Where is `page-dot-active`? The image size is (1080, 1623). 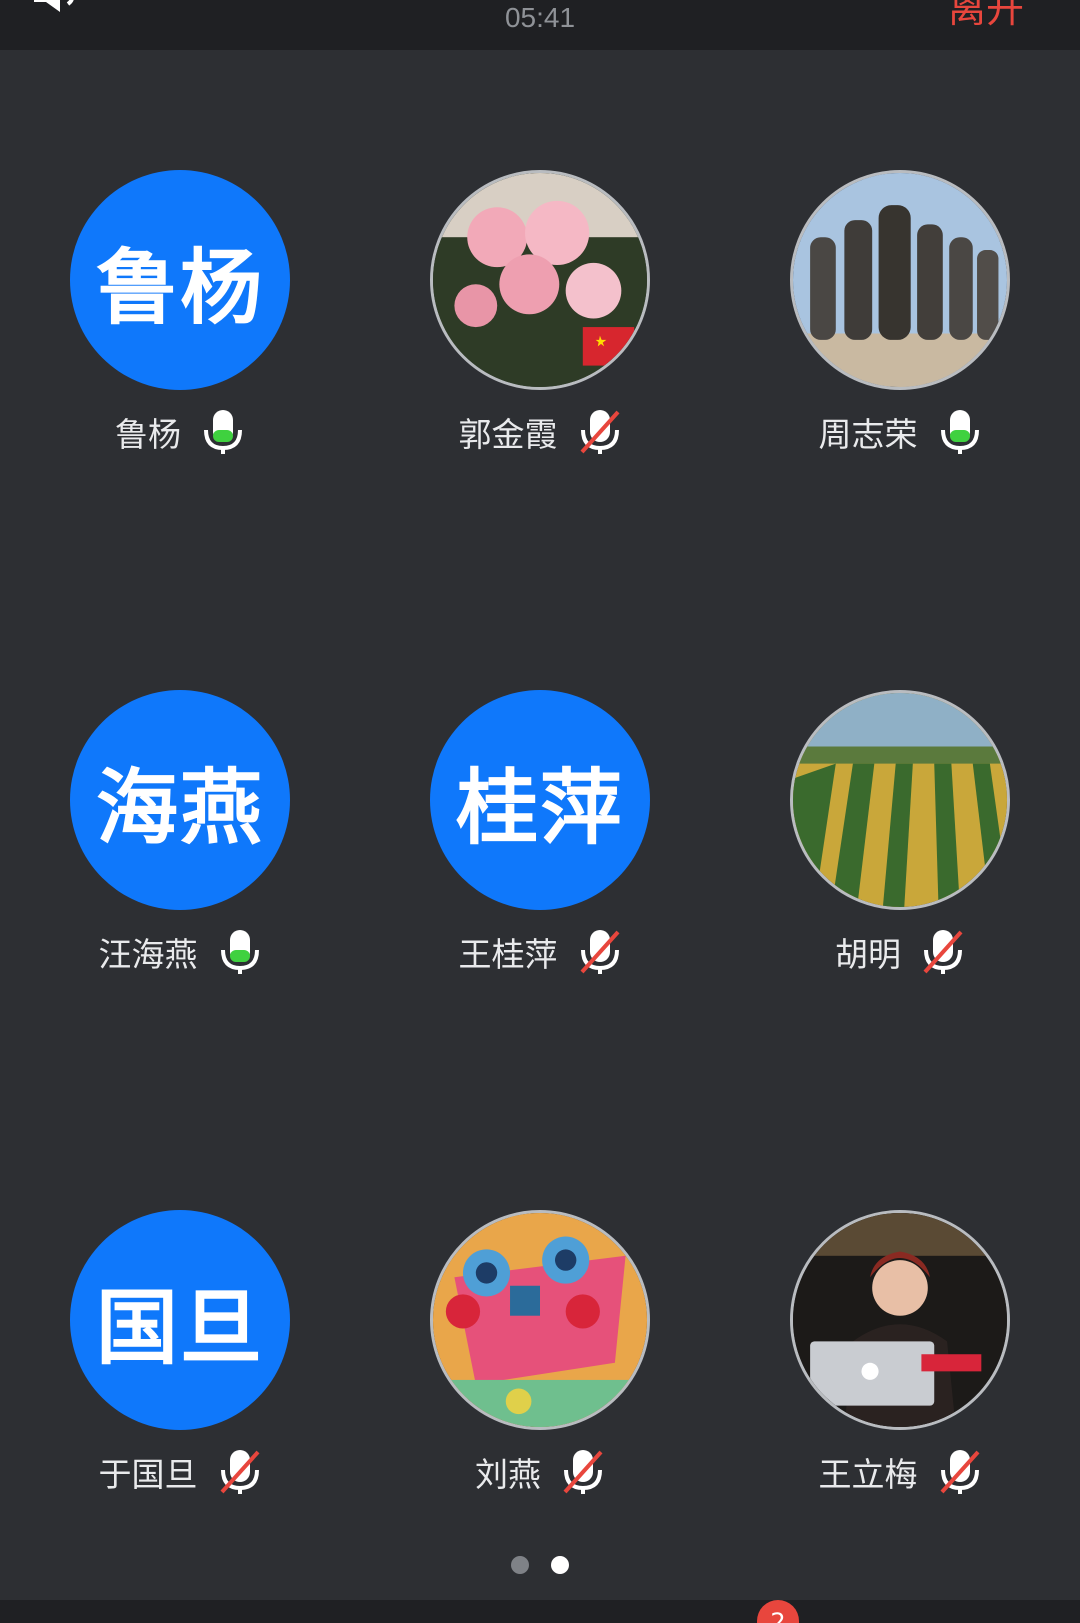
page-dot-active is located at coordinates (560, 1565).